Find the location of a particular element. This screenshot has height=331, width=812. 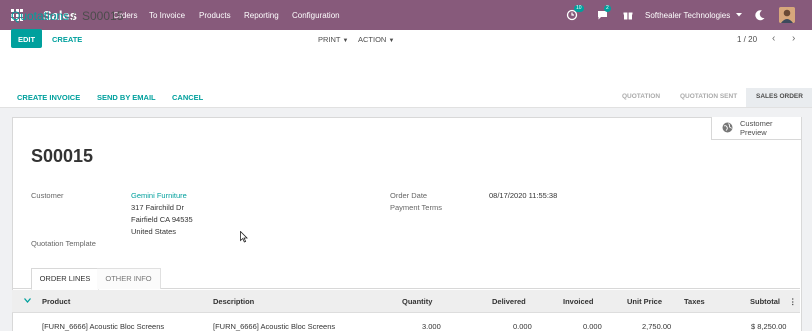

customer-preview-label: Customer Preview is located at coordinates (756, 128).